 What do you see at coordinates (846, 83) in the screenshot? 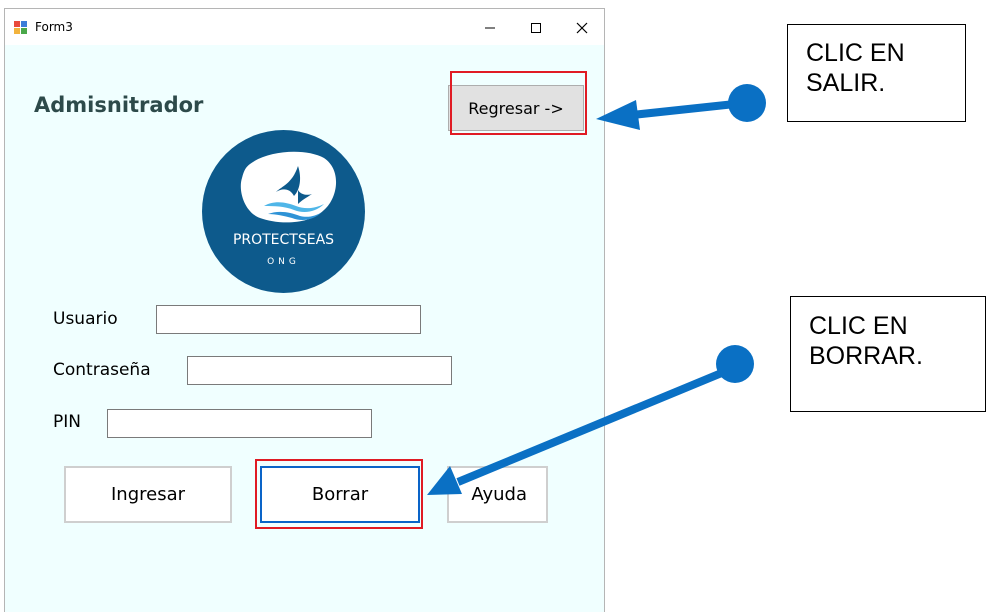
I see `salir-note-line-2: SALIR.` at bounding box center [846, 83].